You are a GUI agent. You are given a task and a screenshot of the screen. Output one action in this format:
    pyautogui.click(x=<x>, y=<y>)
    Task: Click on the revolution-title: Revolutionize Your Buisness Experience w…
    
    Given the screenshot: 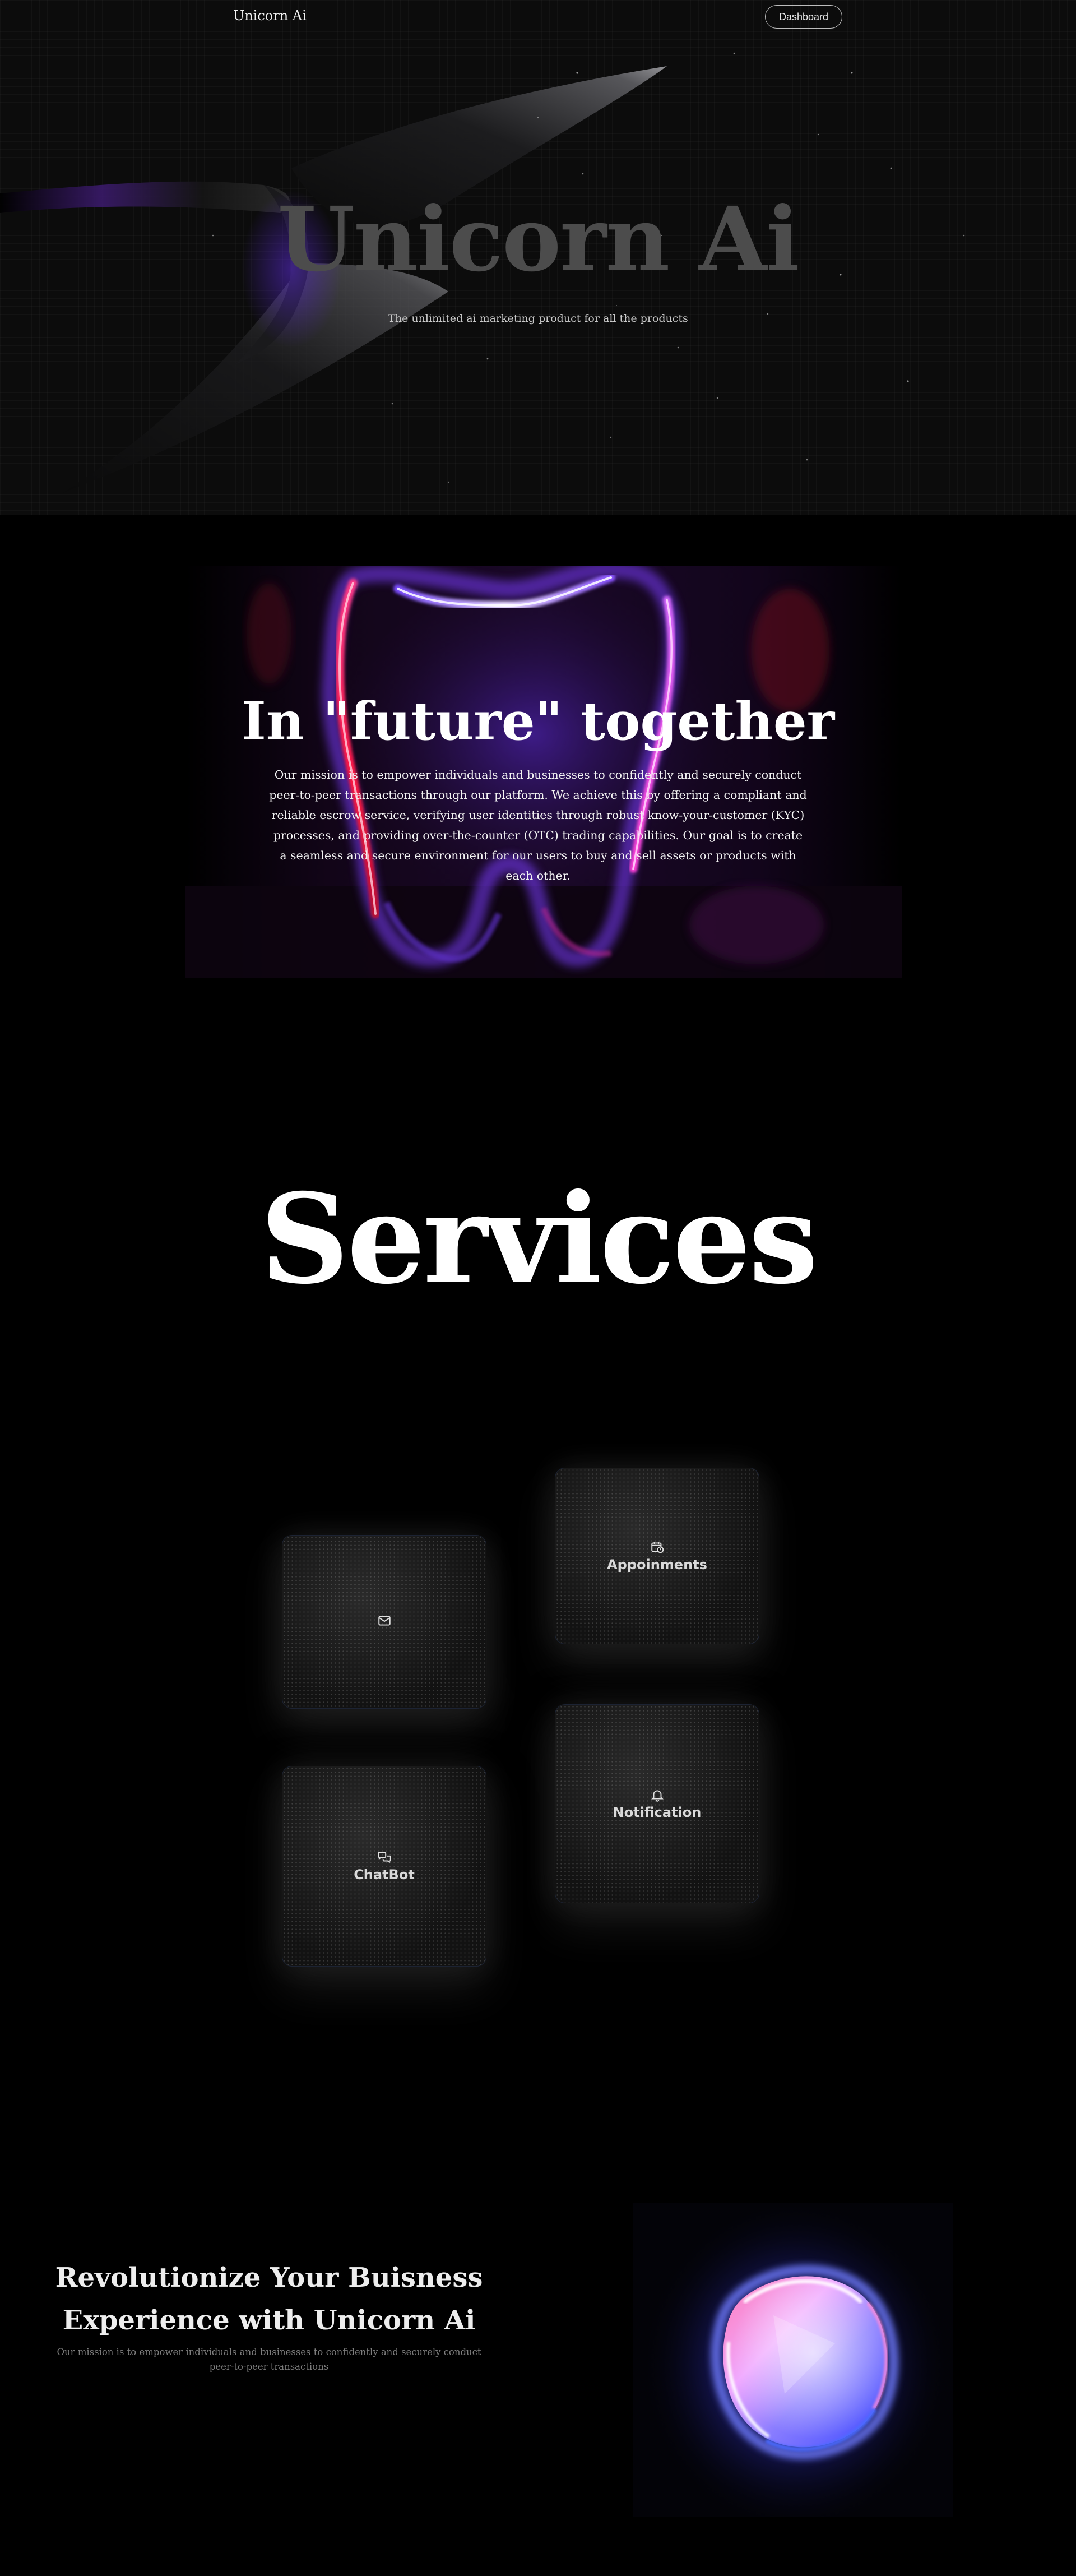 What is the action you would take?
    pyautogui.click(x=269, y=2299)
    